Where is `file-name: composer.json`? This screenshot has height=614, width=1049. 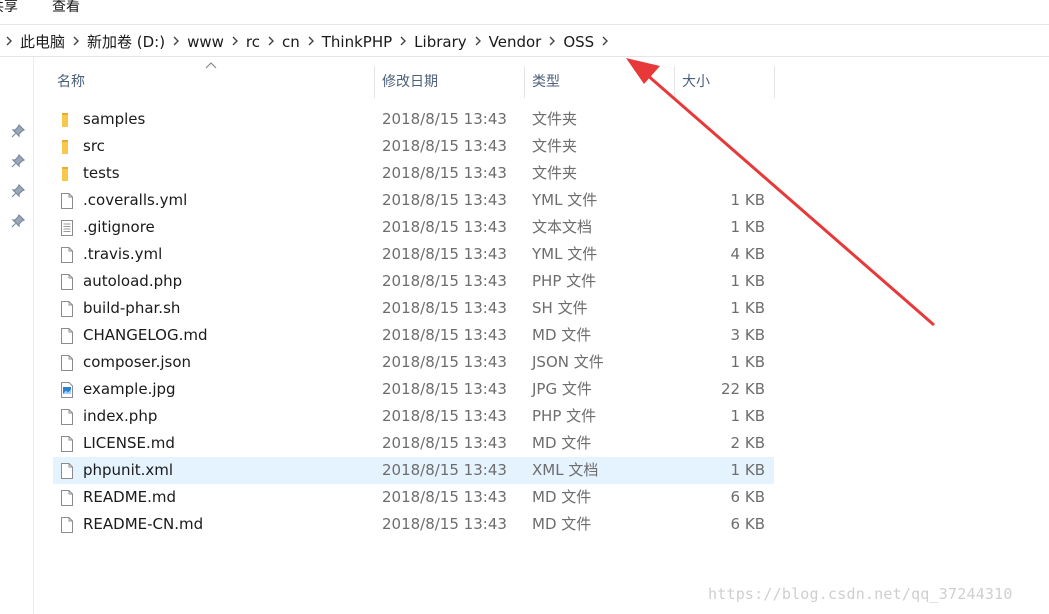 file-name: composer.json is located at coordinates (137, 362).